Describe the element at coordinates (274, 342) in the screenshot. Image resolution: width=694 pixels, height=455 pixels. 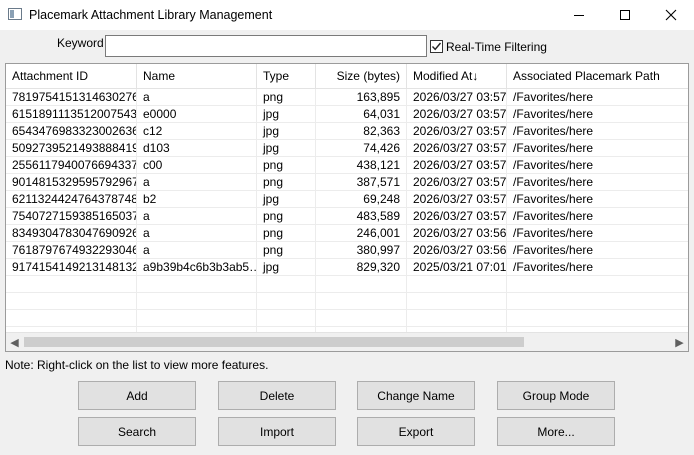
I see `scrollbar-thumb` at that location.